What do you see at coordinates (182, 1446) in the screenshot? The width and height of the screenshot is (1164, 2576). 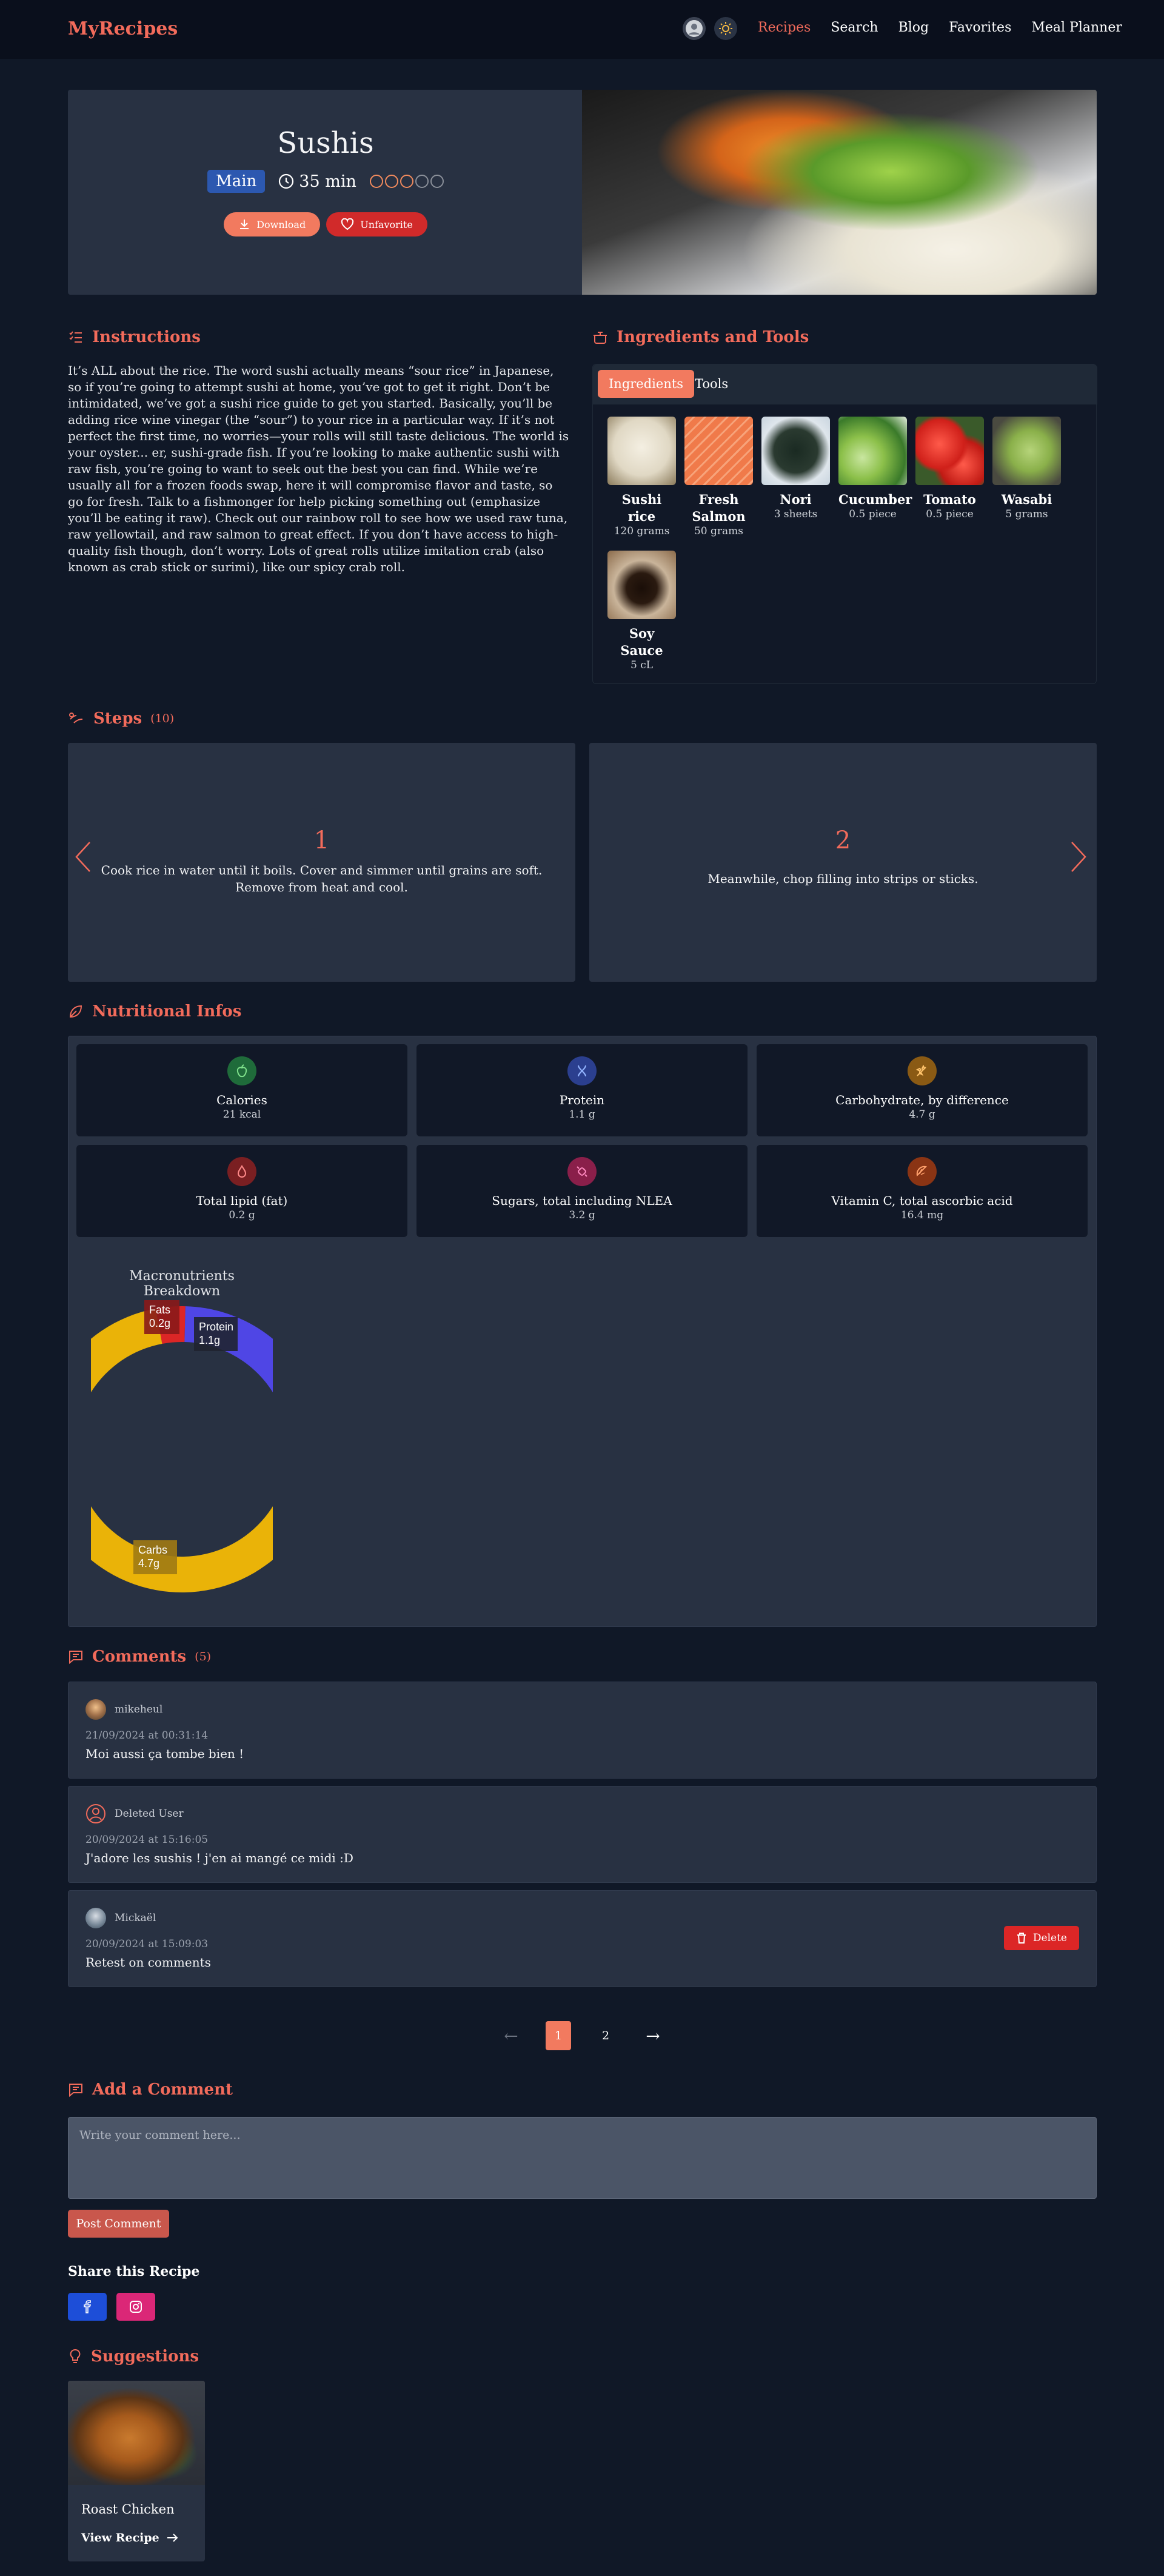 I see `macronutrients-donut-chart: Protein1.1g Carbs4.7g Fats0.2g` at bounding box center [182, 1446].